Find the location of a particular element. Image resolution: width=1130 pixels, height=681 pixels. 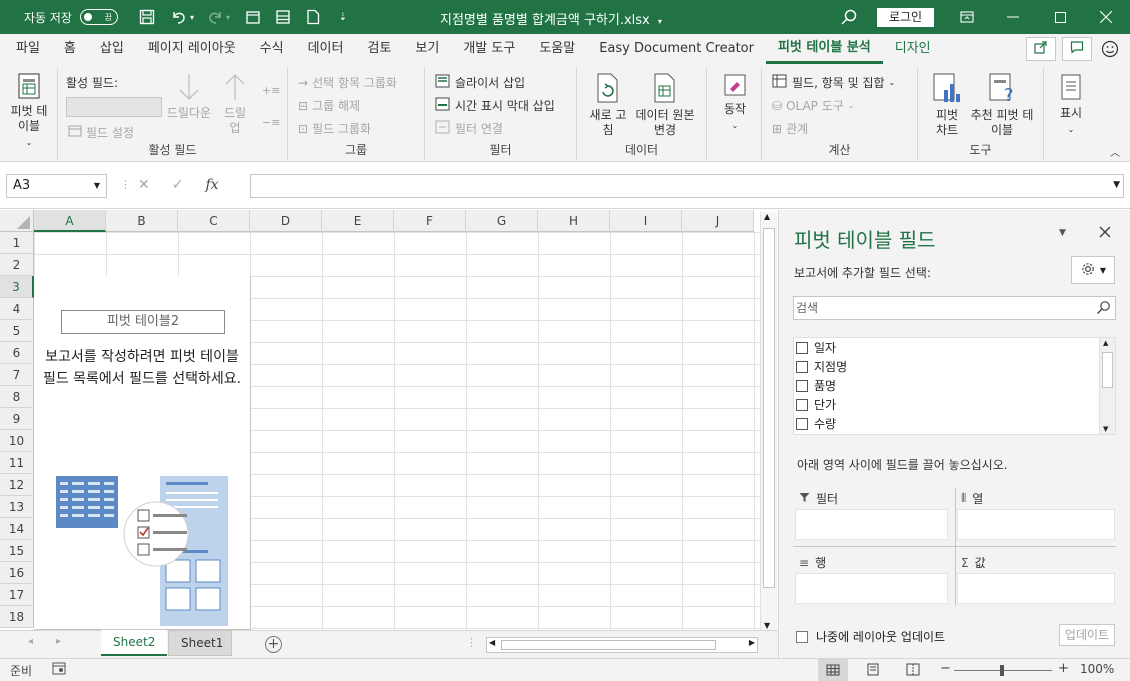

field-item-amount: 금액 is located at coordinates (954, 433).